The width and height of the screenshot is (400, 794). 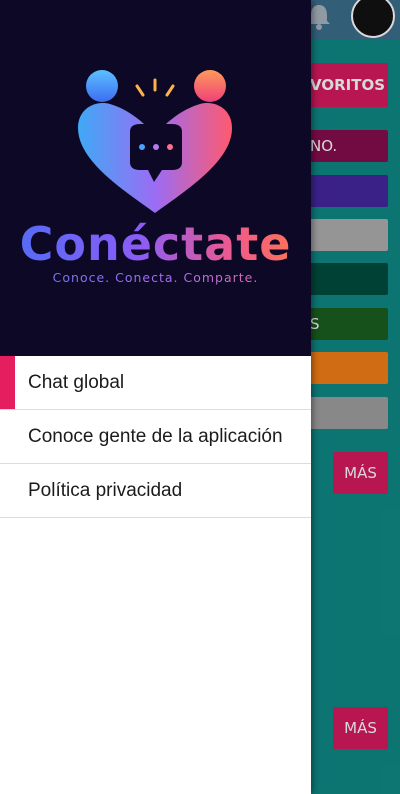 What do you see at coordinates (155, 277) in the screenshot?
I see `brand-tagline: Conoce. Conecta. Comparte.` at bounding box center [155, 277].